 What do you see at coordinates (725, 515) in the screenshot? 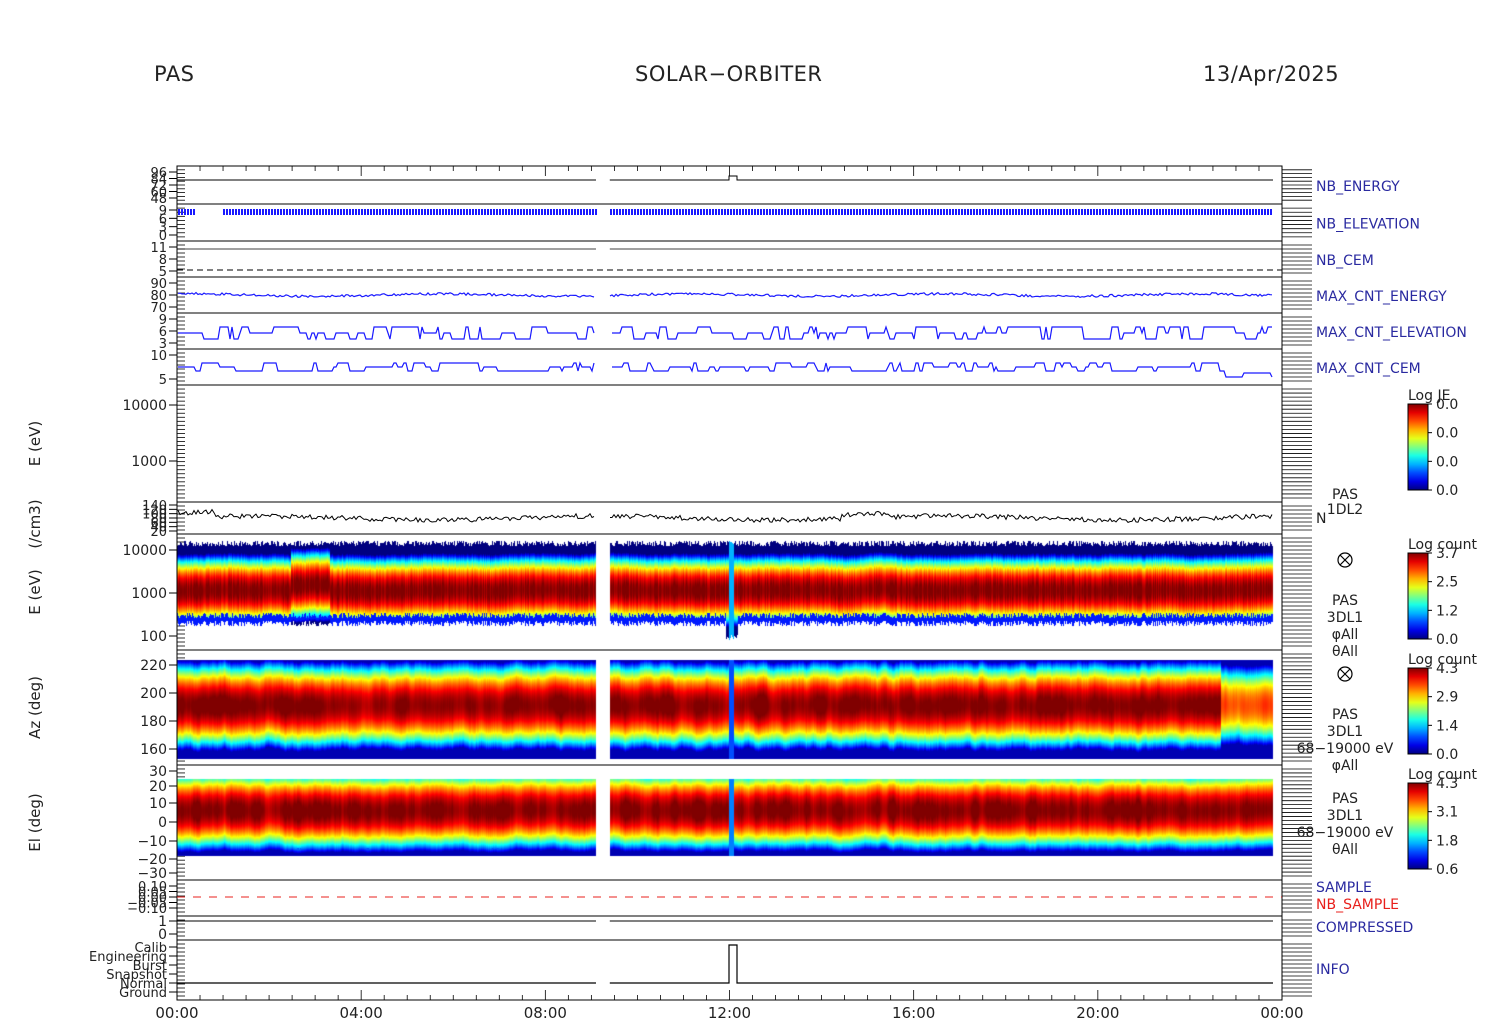
I see `density-trace` at bounding box center [725, 515].